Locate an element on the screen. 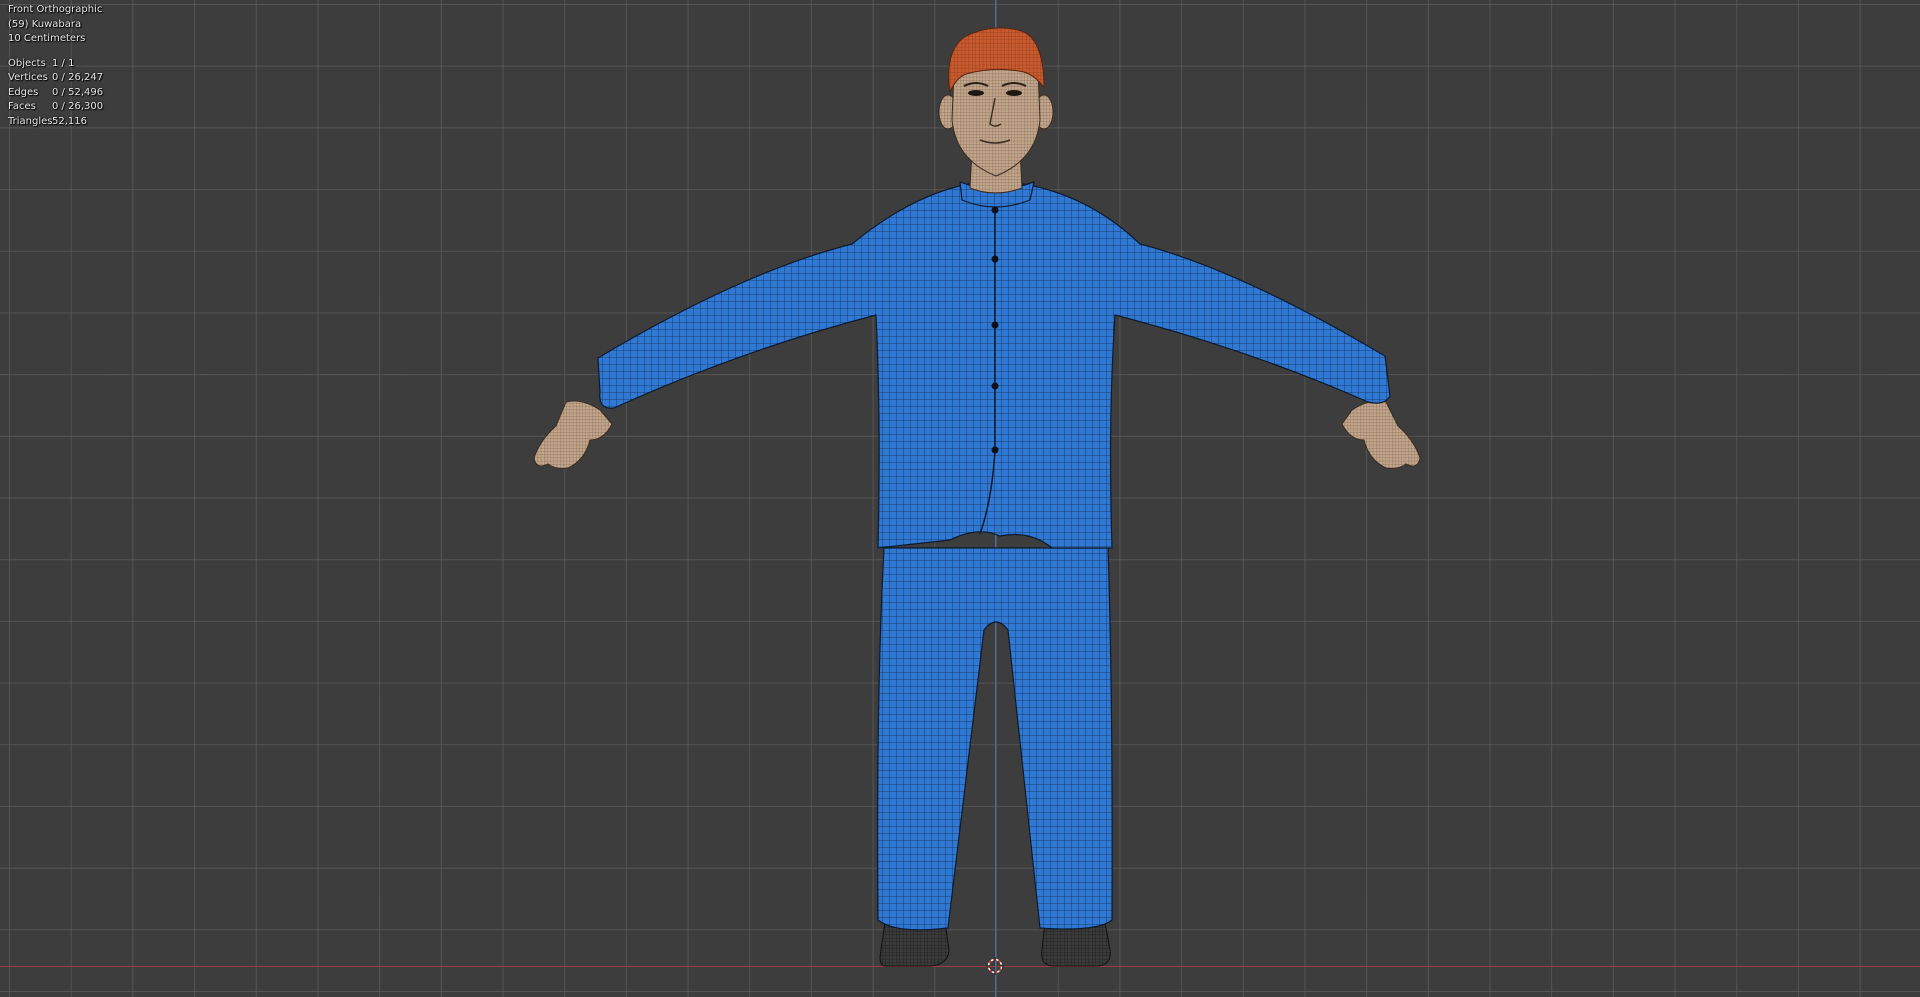 The image size is (1920, 997). stat-label: Triangles is located at coordinates (30, 121).